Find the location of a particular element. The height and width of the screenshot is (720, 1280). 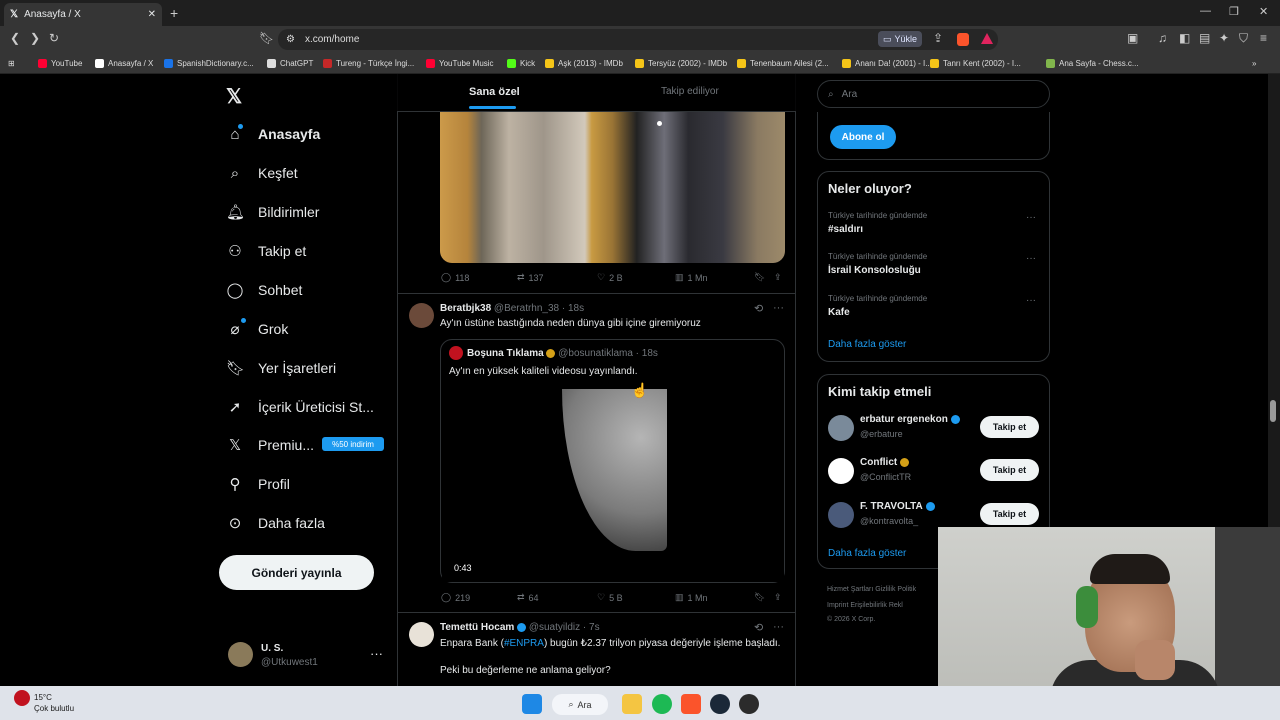

reply-action: ◯ 219 is located at coordinates (455, 597).